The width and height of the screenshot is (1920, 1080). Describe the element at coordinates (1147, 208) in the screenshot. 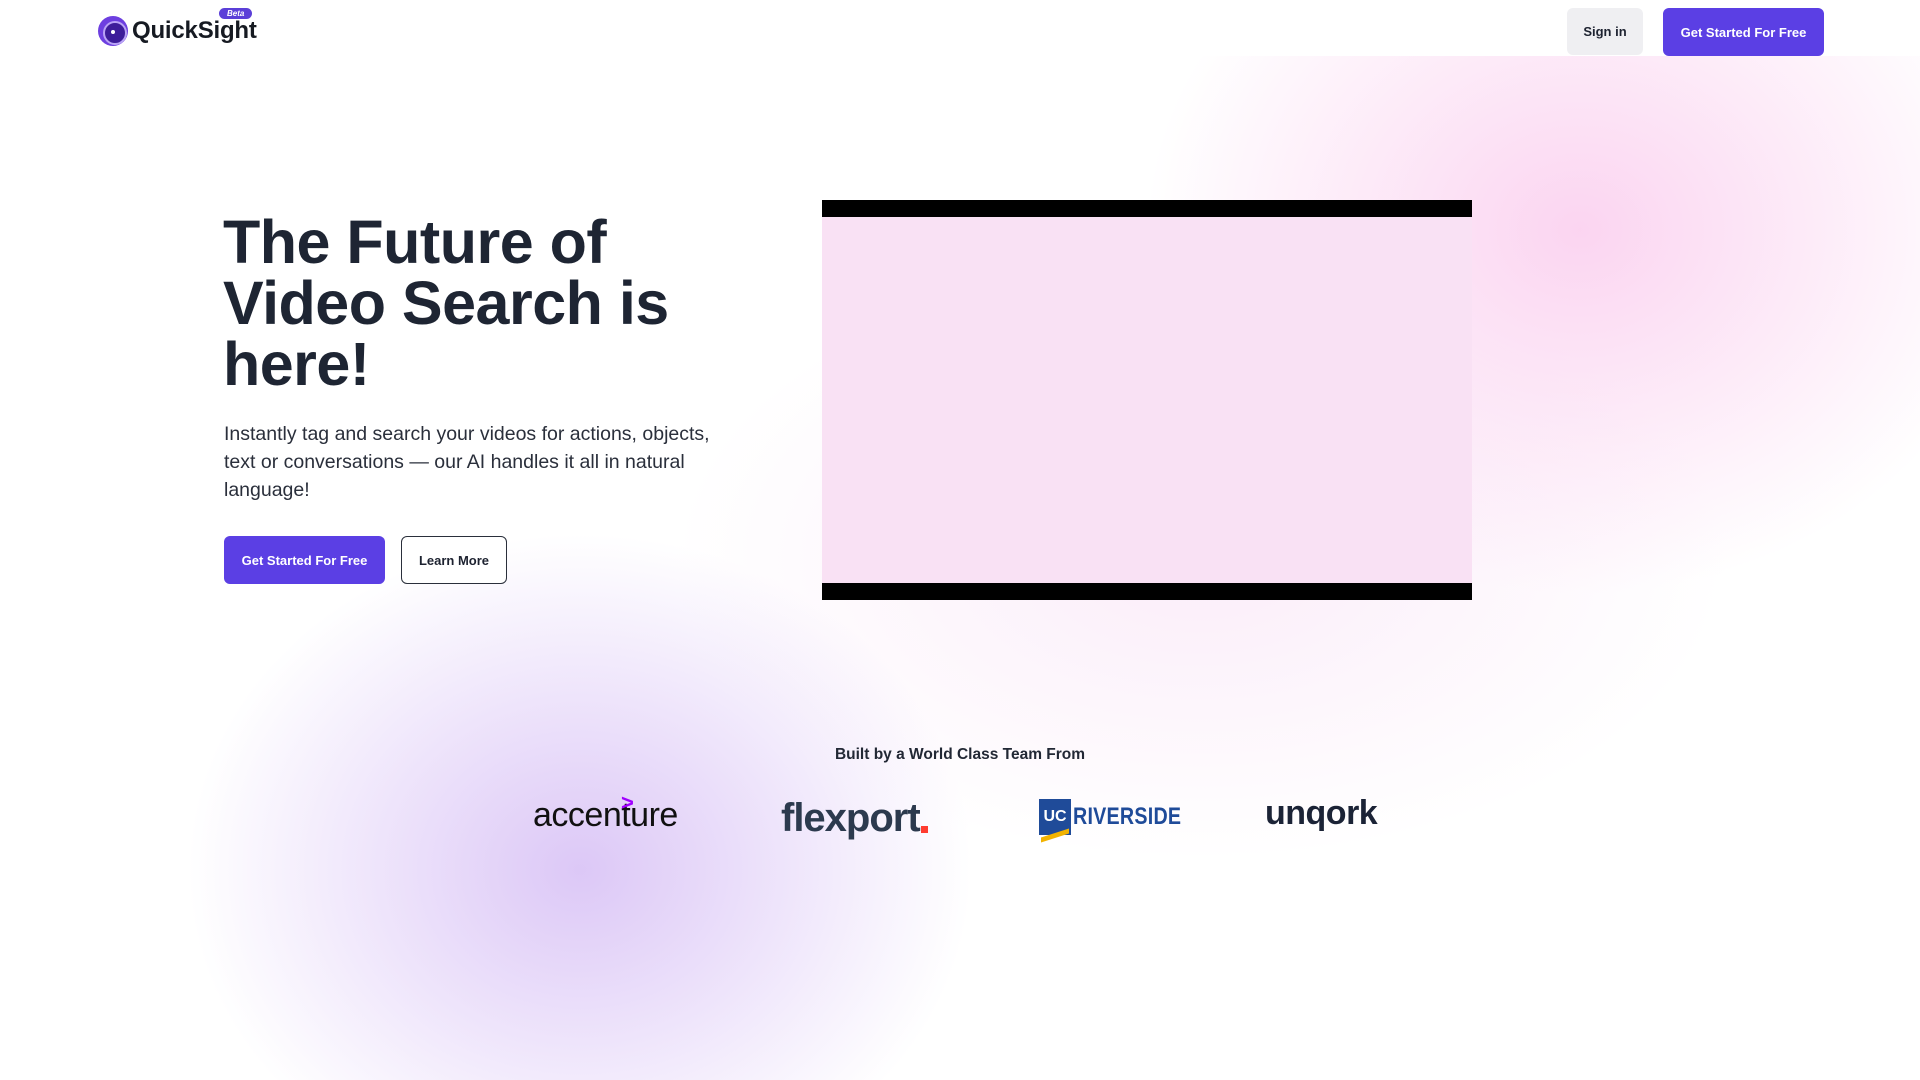

I see `video-letterbox-top` at that location.